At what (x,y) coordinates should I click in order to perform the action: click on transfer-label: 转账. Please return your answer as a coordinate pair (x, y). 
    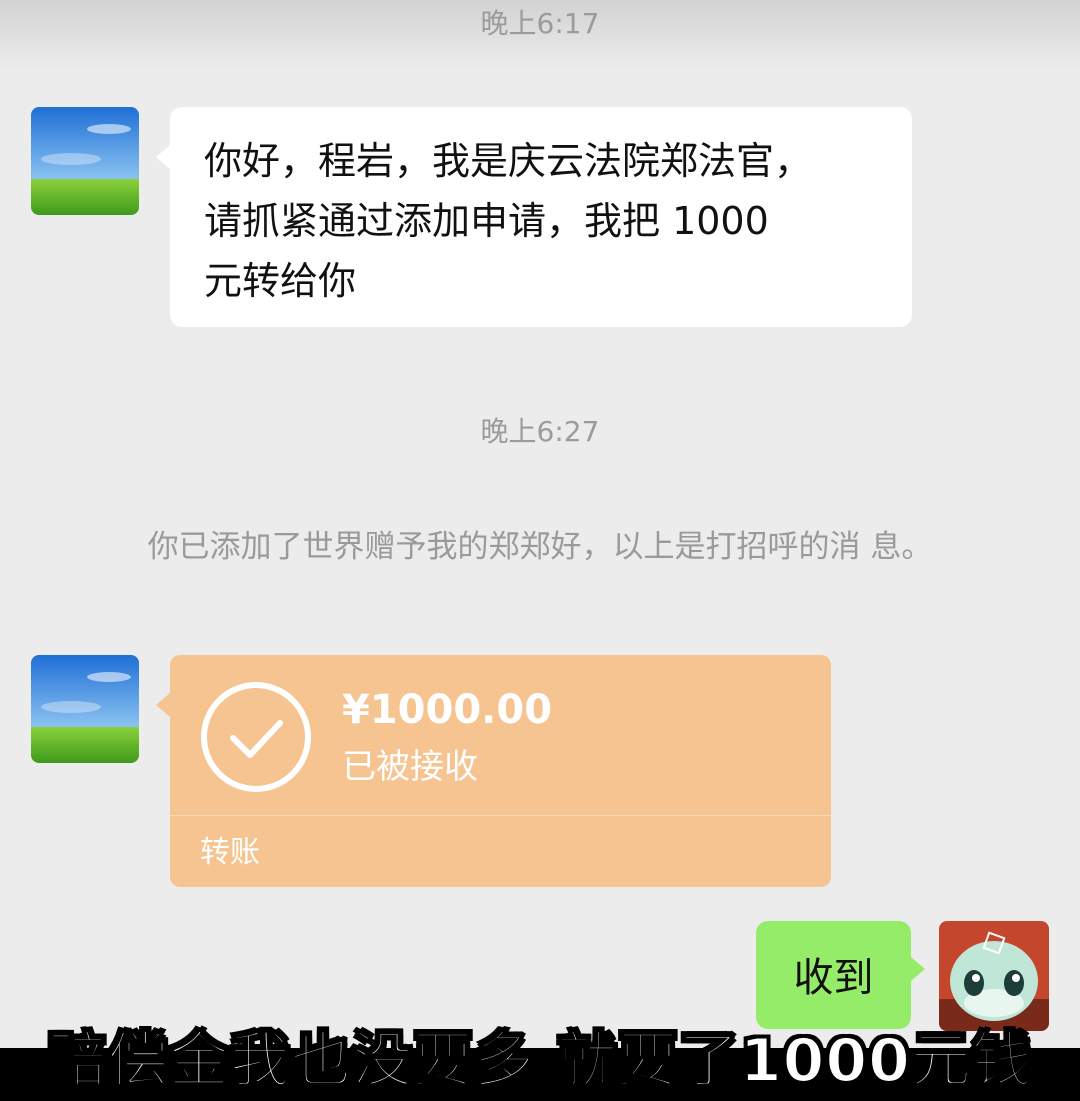
    Looking at the image, I should click on (230, 852).